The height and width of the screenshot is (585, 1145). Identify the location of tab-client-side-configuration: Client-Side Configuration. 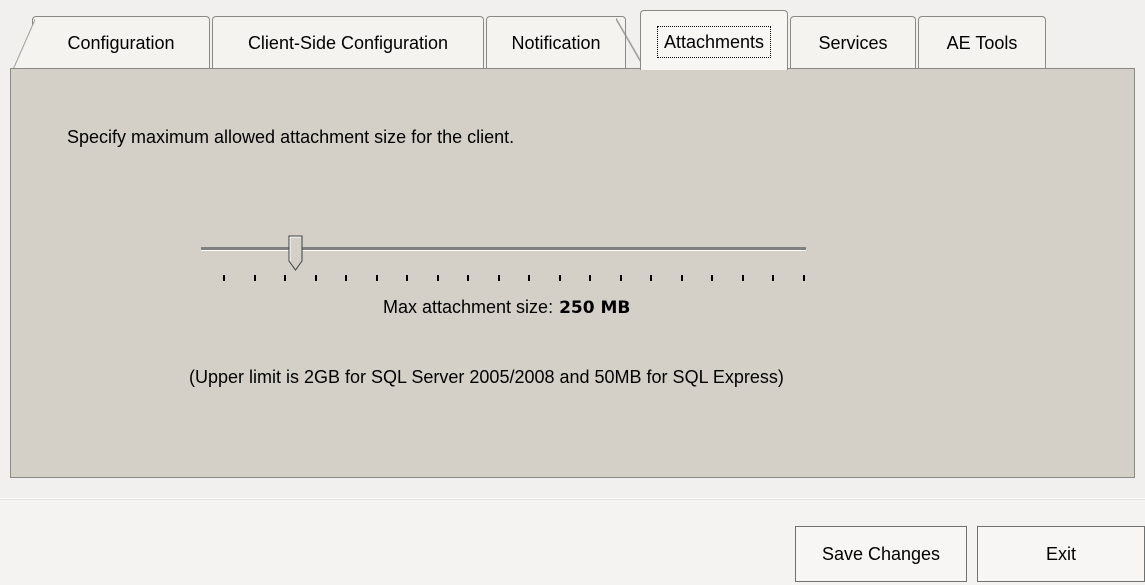
(348, 42).